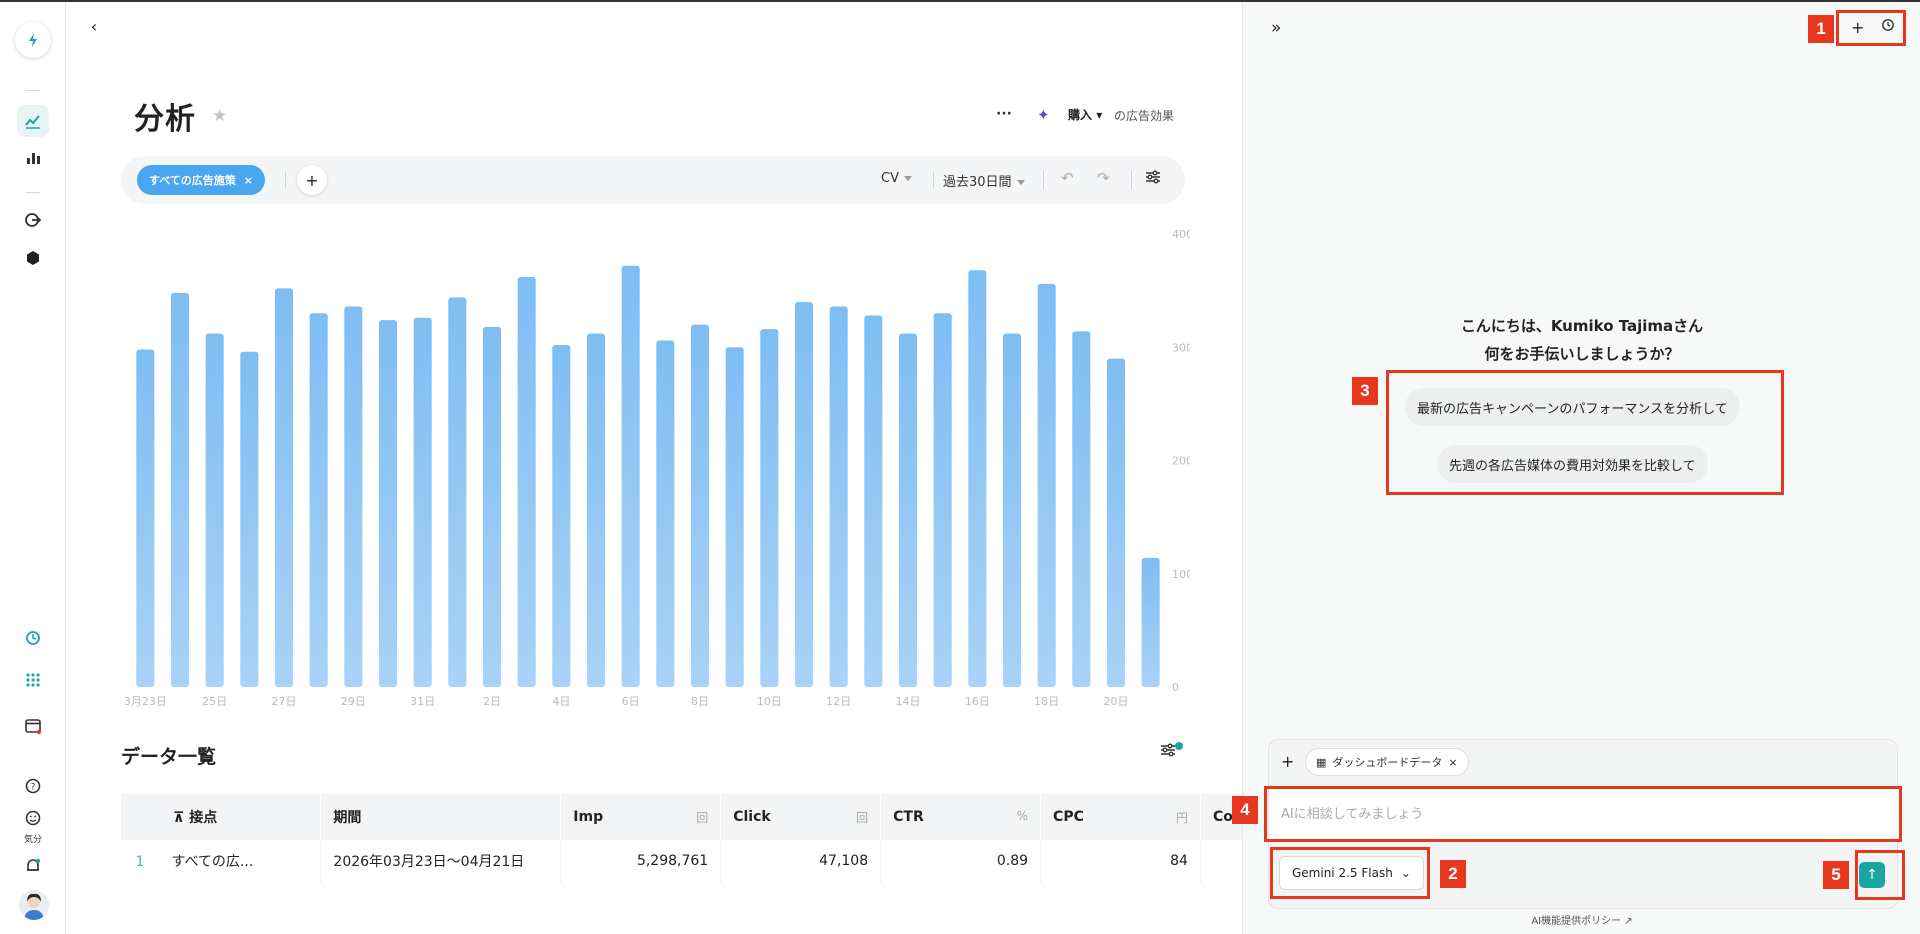 The width and height of the screenshot is (1920, 934). What do you see at coordinates (1181, 347) in the screenshot?
I see `y-tick-label: 300` at bounding box center [1181, 347].